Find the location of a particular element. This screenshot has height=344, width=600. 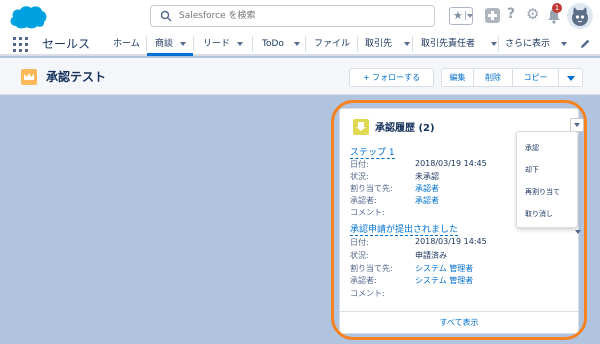

notification-badge: 1 is located at coordinates (557, 8).